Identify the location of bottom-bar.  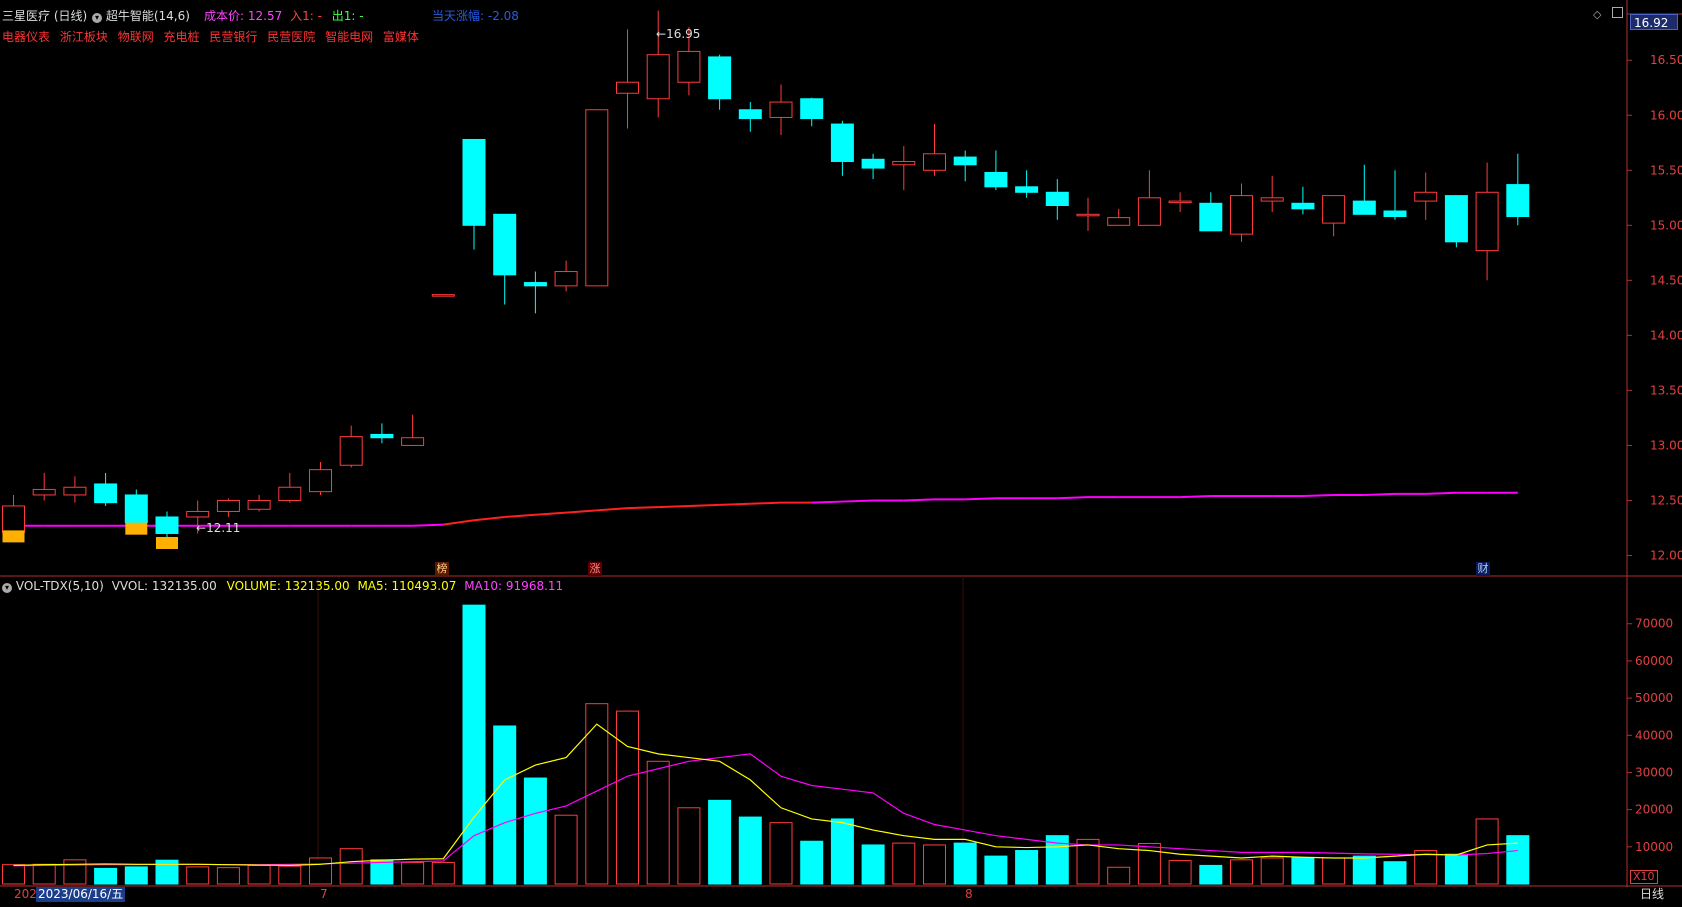
(841, 895).